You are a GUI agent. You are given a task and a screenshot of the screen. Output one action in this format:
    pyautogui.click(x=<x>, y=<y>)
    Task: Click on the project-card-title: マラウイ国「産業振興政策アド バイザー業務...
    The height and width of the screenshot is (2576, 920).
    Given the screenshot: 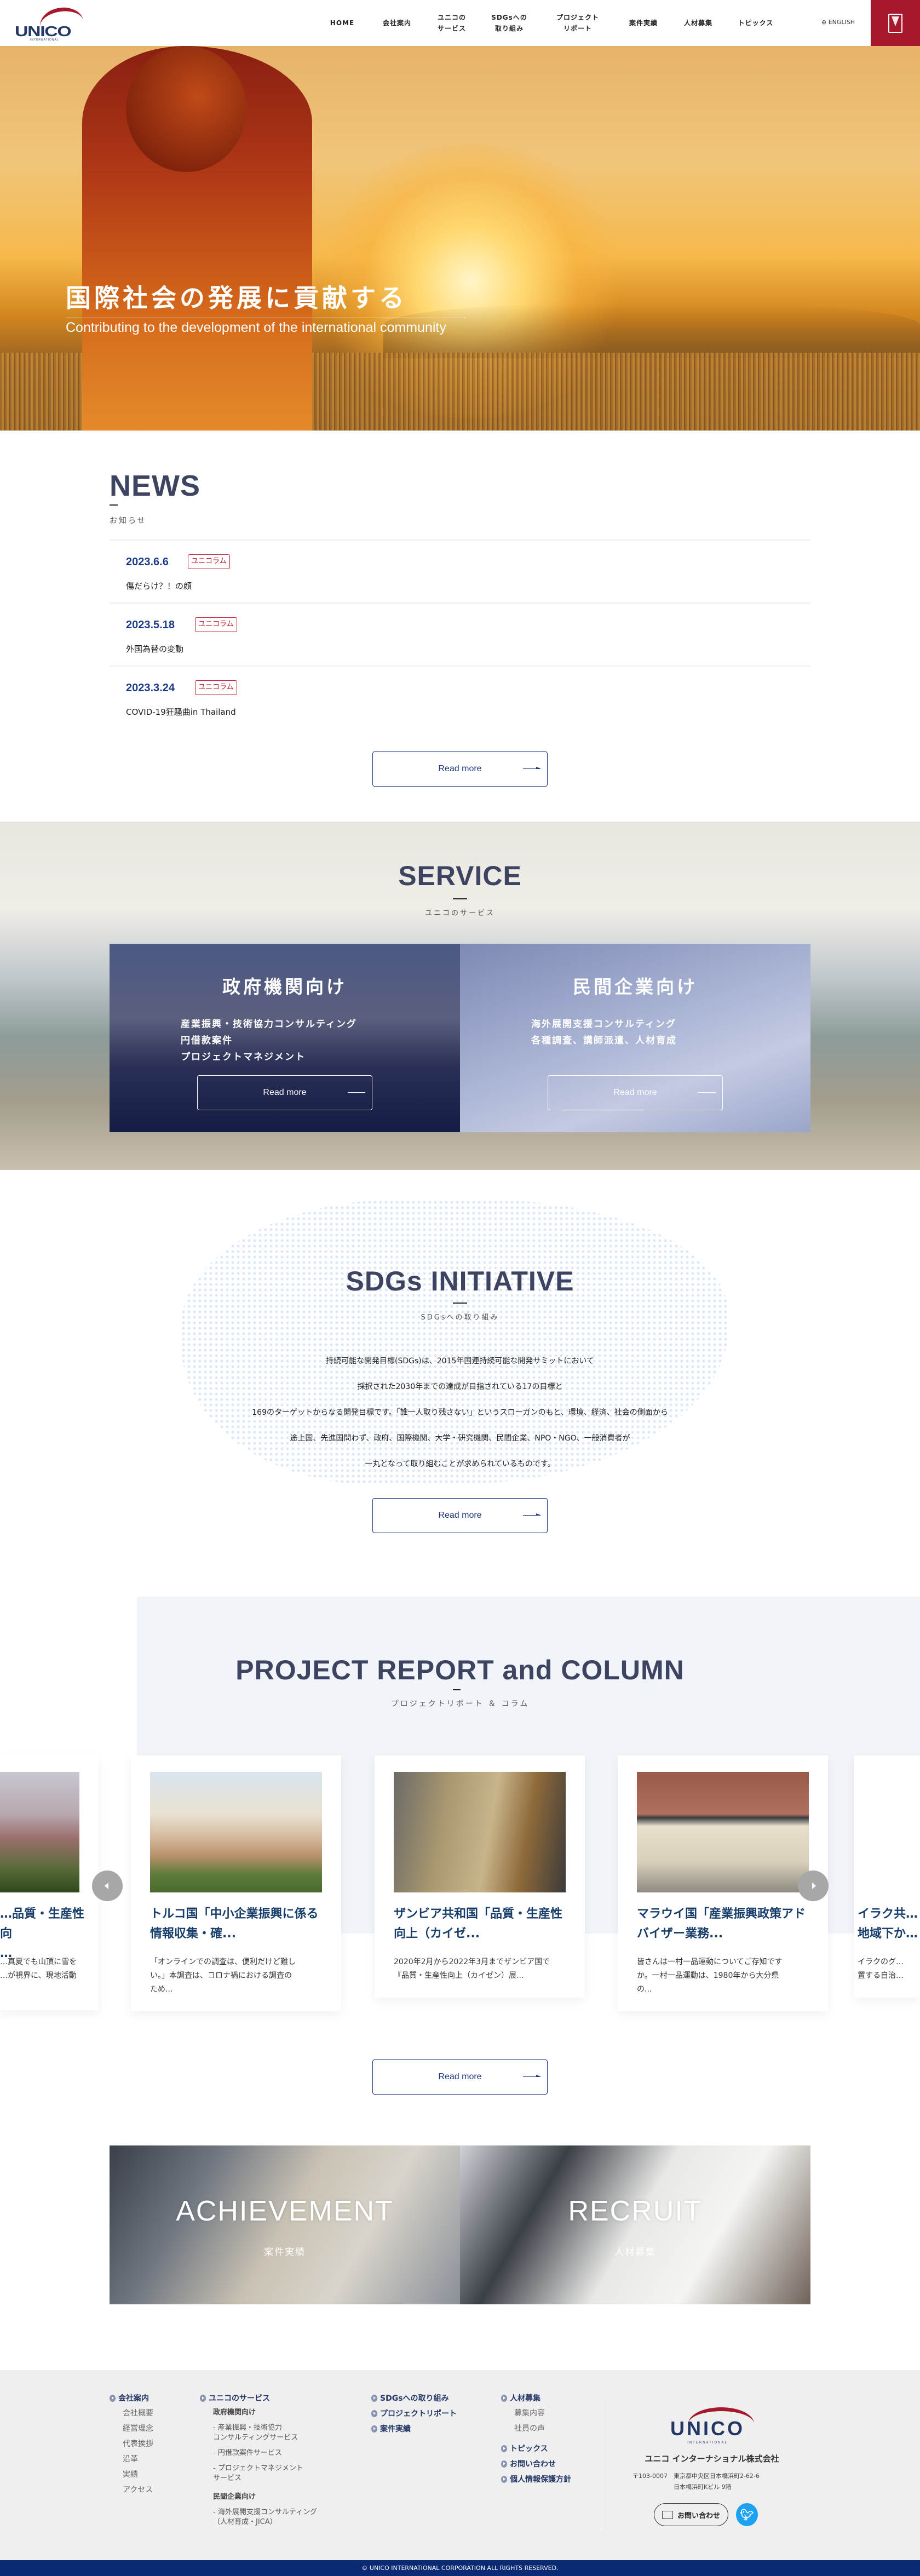 What is the action you would take?
    pyautogui.click(x=721, y=1924)
    